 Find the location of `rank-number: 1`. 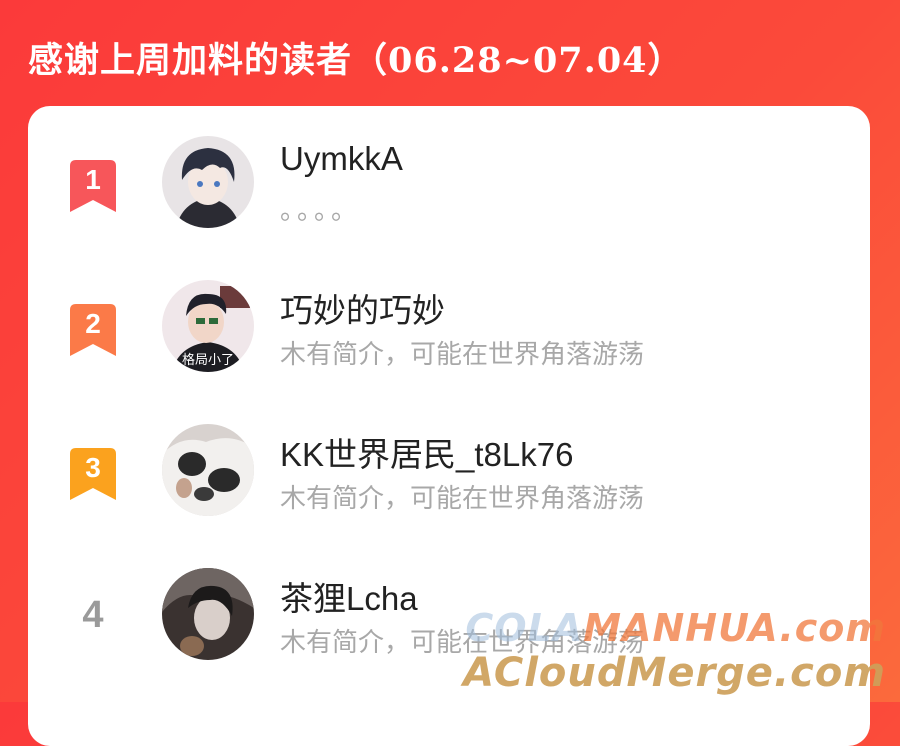

rank-number: 1 is located at coordinates (93, 179).